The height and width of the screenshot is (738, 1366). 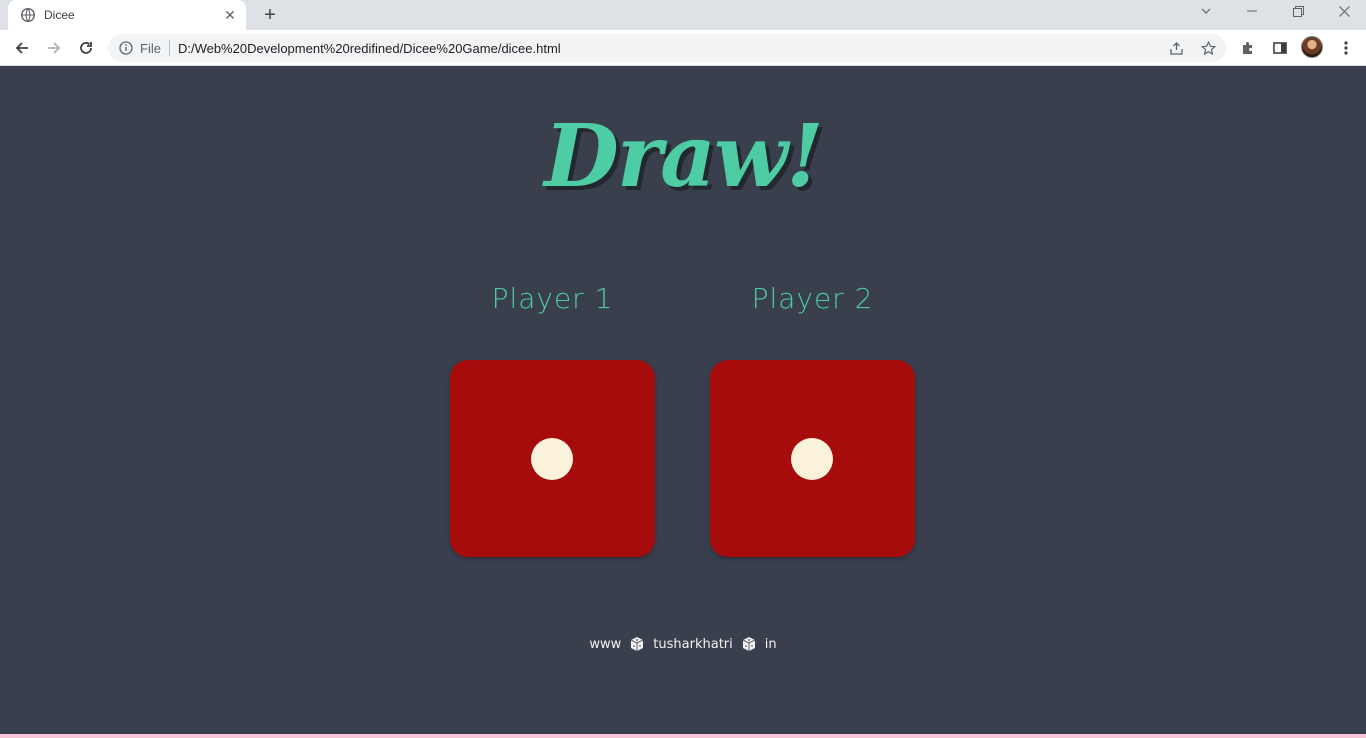 I want to click on footer: www tusharkhatri in, so click(x=683, y=644).